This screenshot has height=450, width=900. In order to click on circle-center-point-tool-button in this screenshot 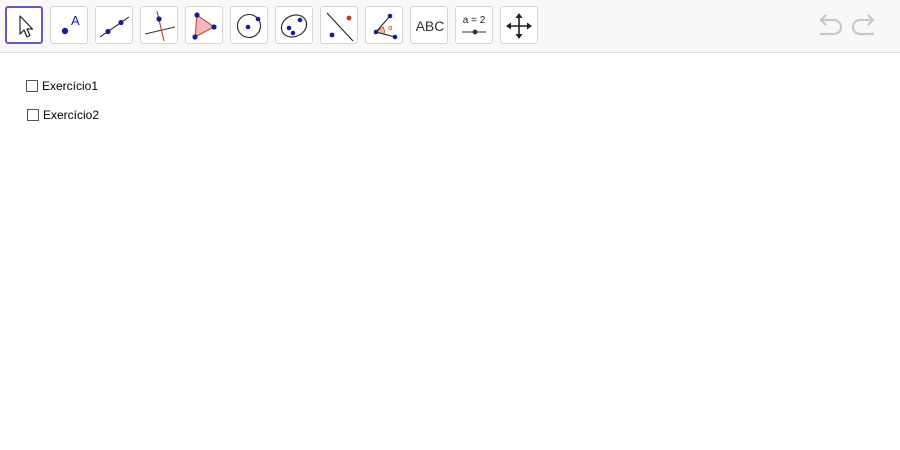, I will do `click(249, 25)`.